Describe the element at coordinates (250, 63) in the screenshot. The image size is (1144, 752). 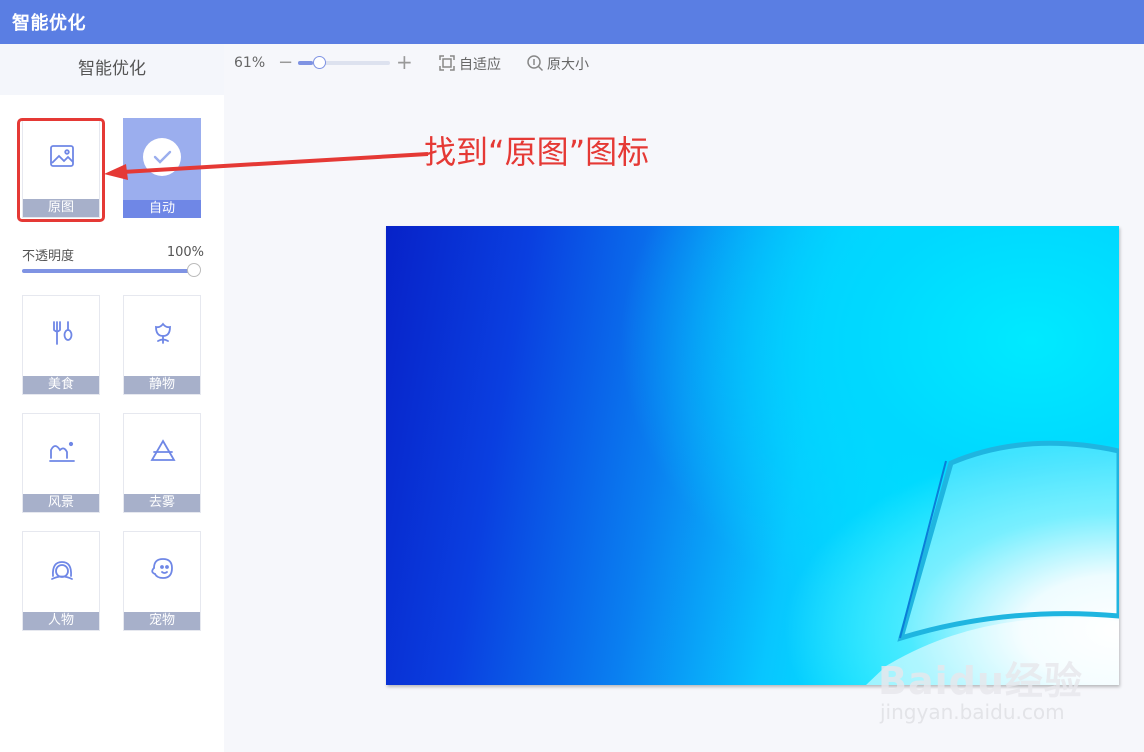
I see `zoom-level: 61%` at that location.